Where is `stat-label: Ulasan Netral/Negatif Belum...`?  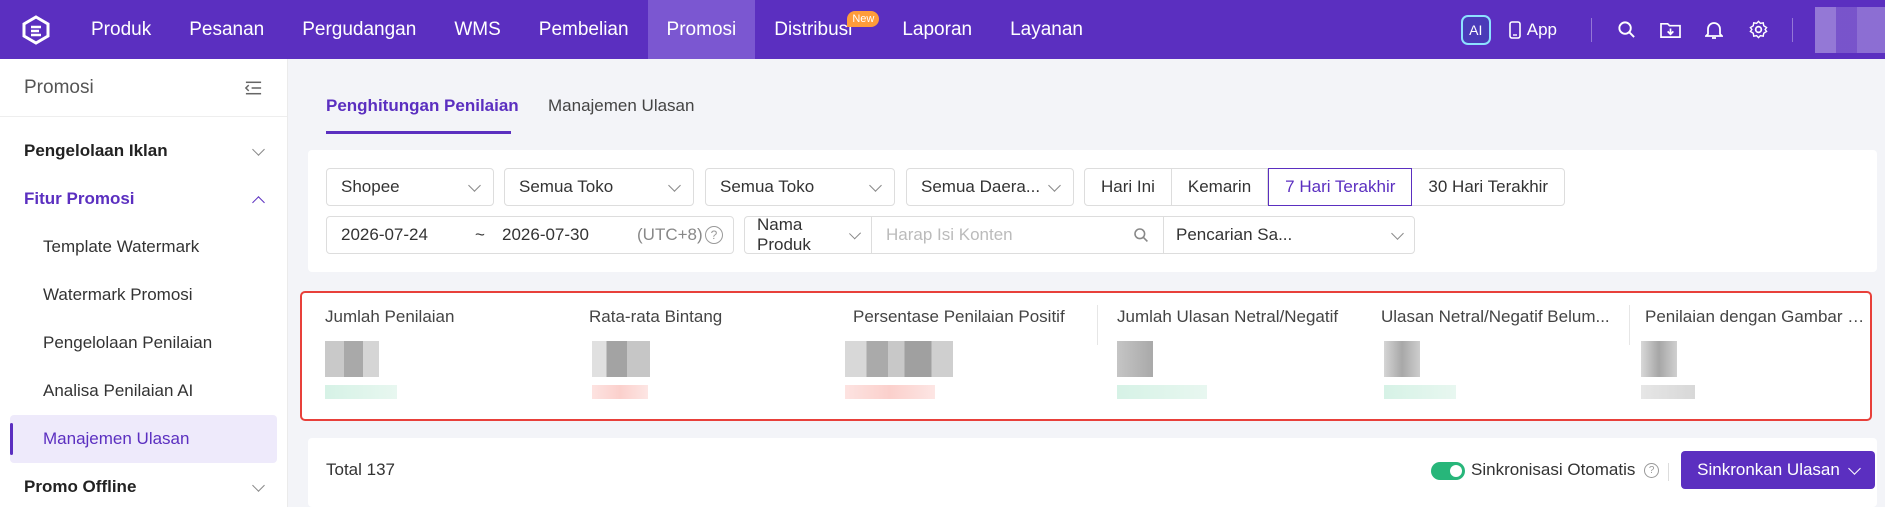
stat-label: Ulasan Netral/Negatif Belum... is located at coordinates (1495, 316).